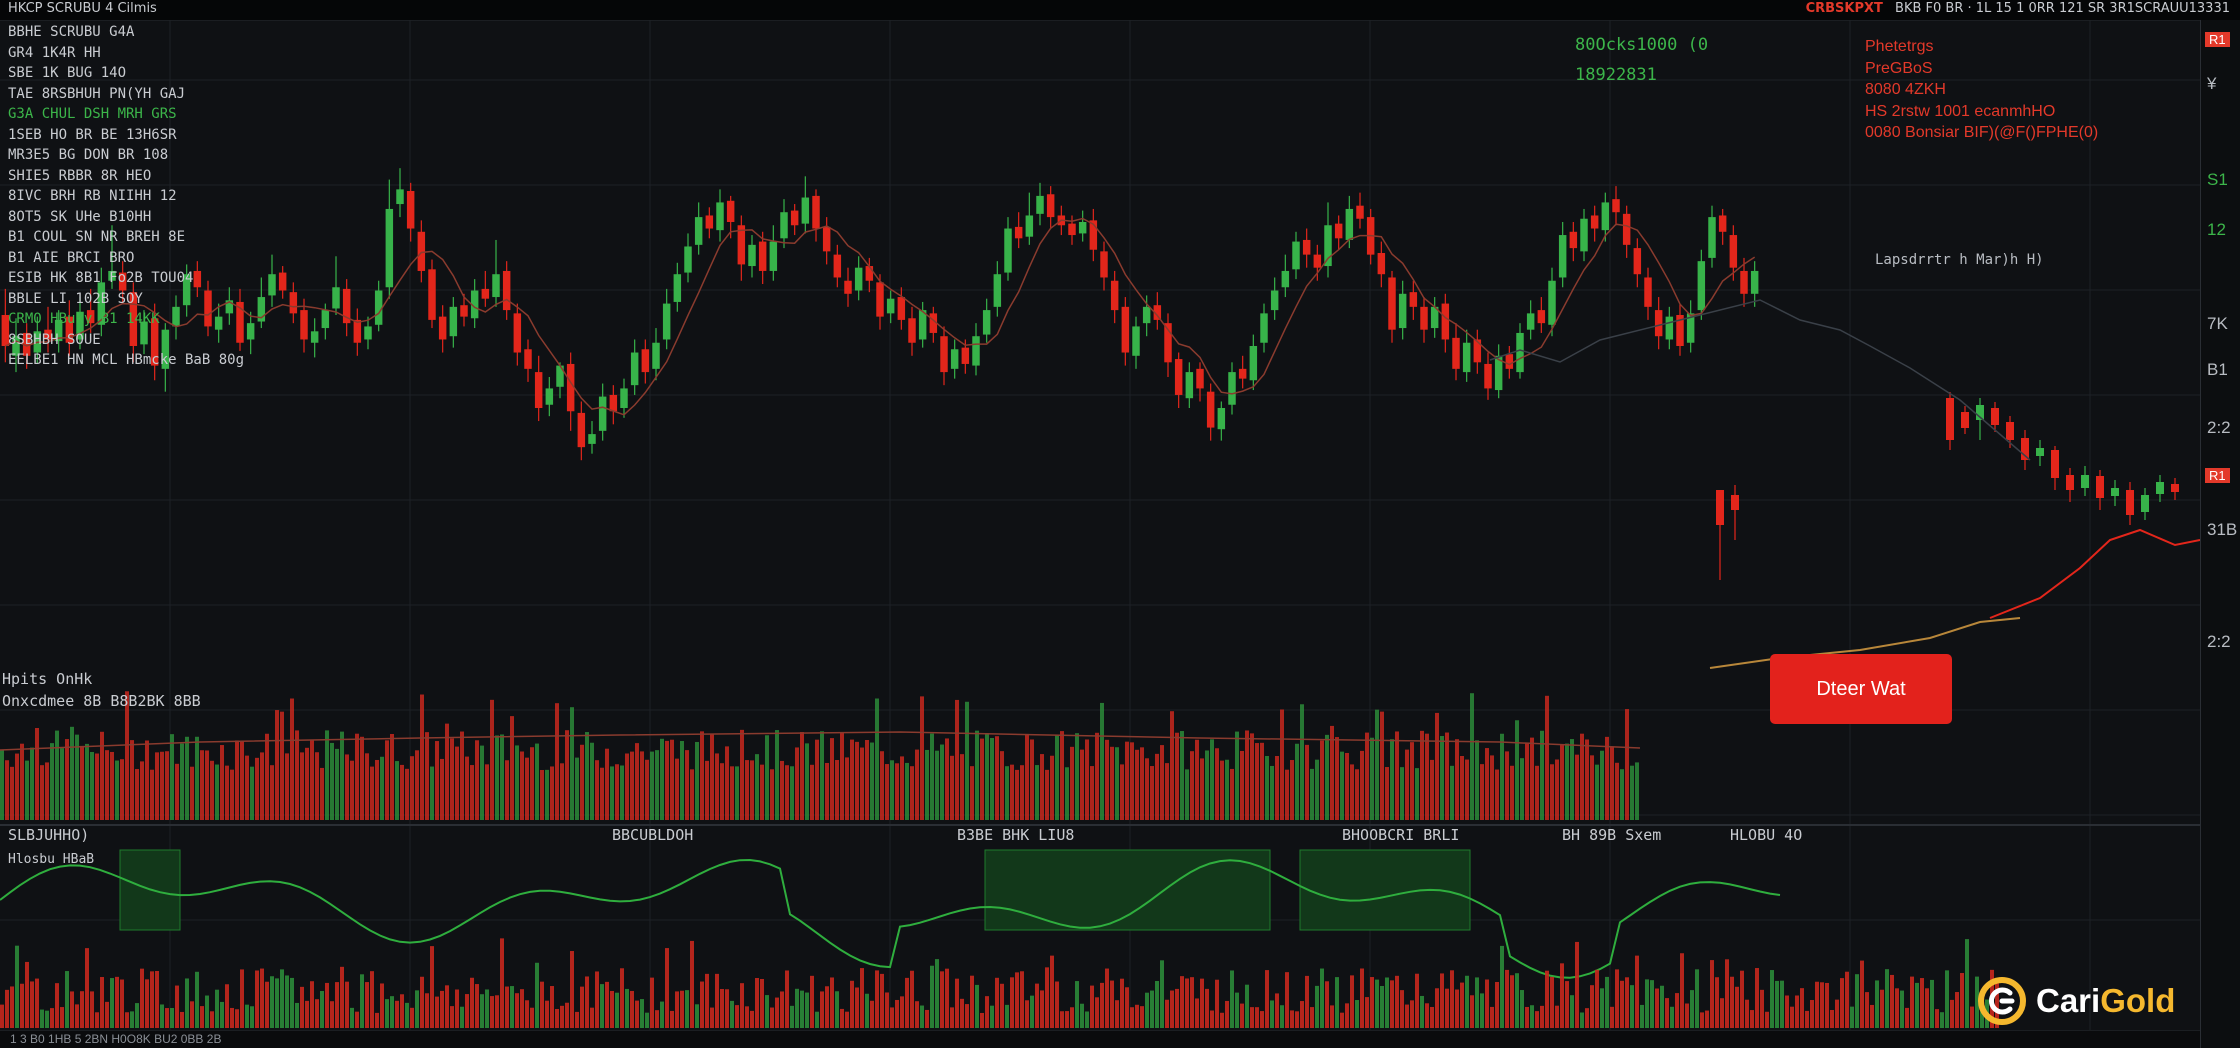  Describe the element at coordinates (71, 32) in the screenshot. I see `info-line: BBHE SCRUBU G4A` at that location.